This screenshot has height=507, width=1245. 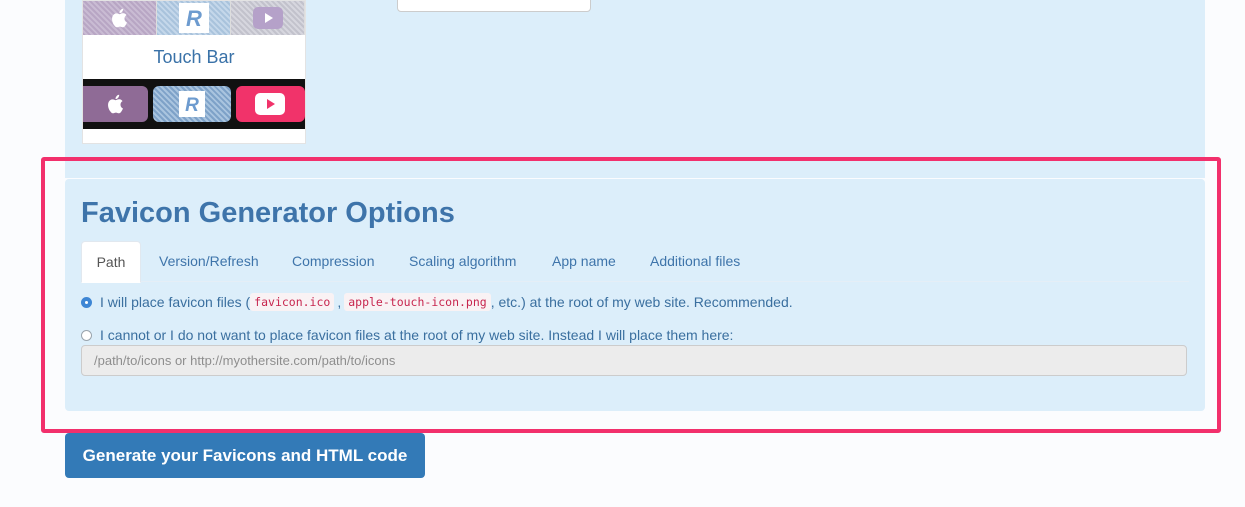 I want to click on tab-scaling-algorithm: Scaling algorithm, so click(x=462, y=261).